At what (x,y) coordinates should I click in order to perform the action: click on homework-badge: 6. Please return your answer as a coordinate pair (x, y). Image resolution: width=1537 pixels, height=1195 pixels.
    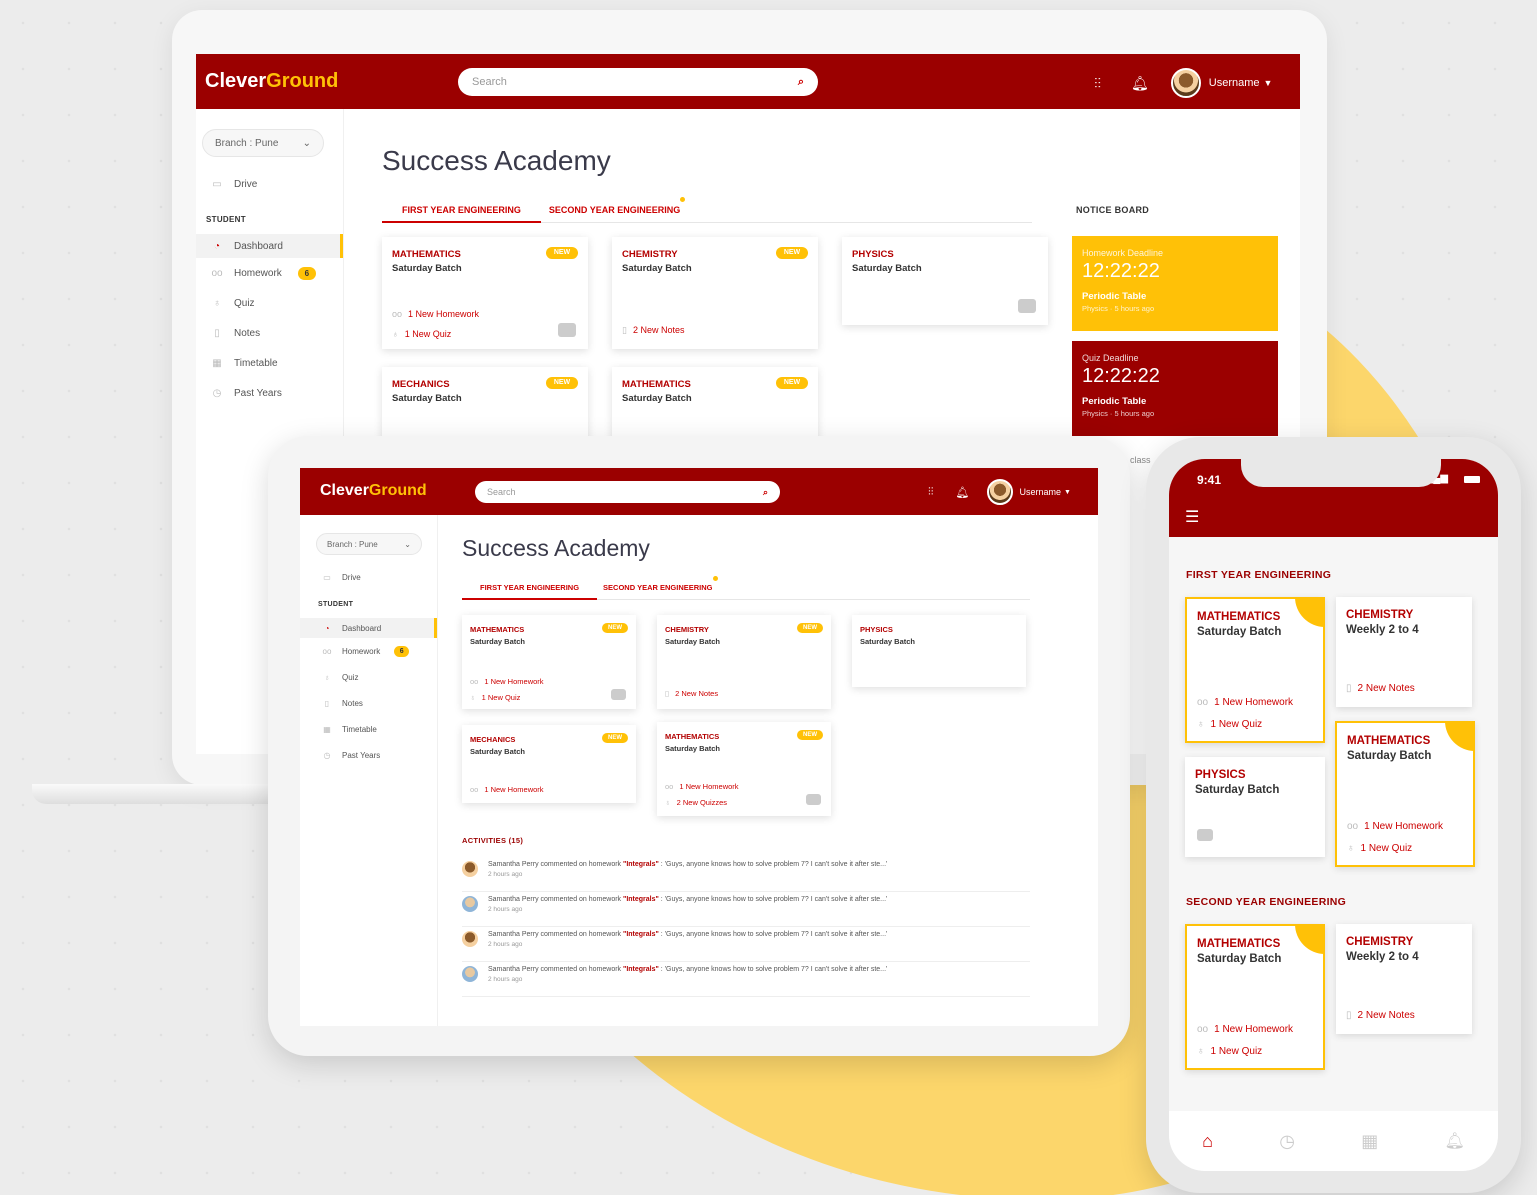
    Looking at the image, I should click on (306, 273).